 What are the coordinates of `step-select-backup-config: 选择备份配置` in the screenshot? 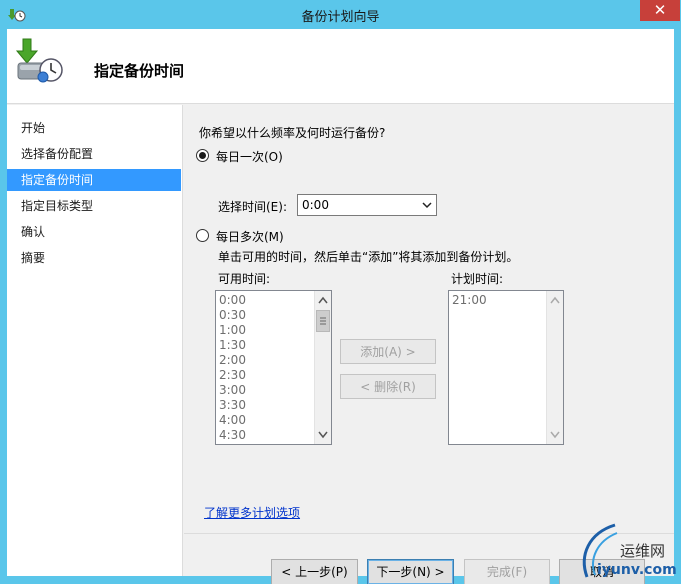 It's located at (94, 154).